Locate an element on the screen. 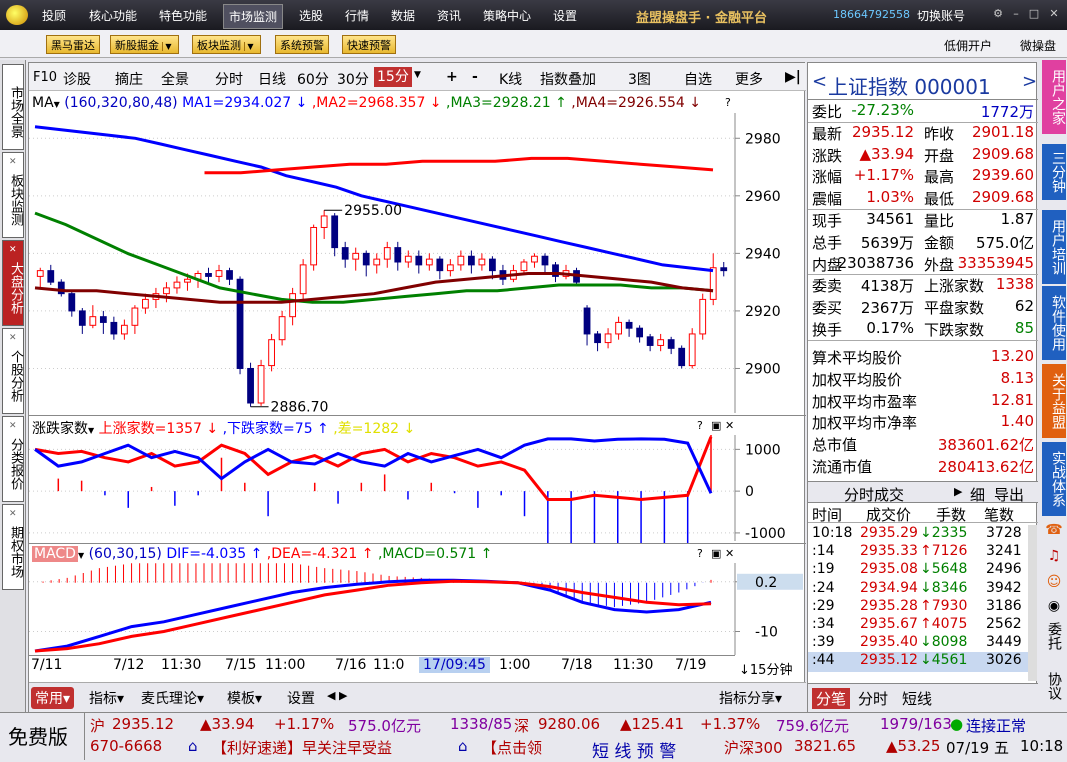  quick-alert-button: 快速预警 is located at coordinates (369, 44).